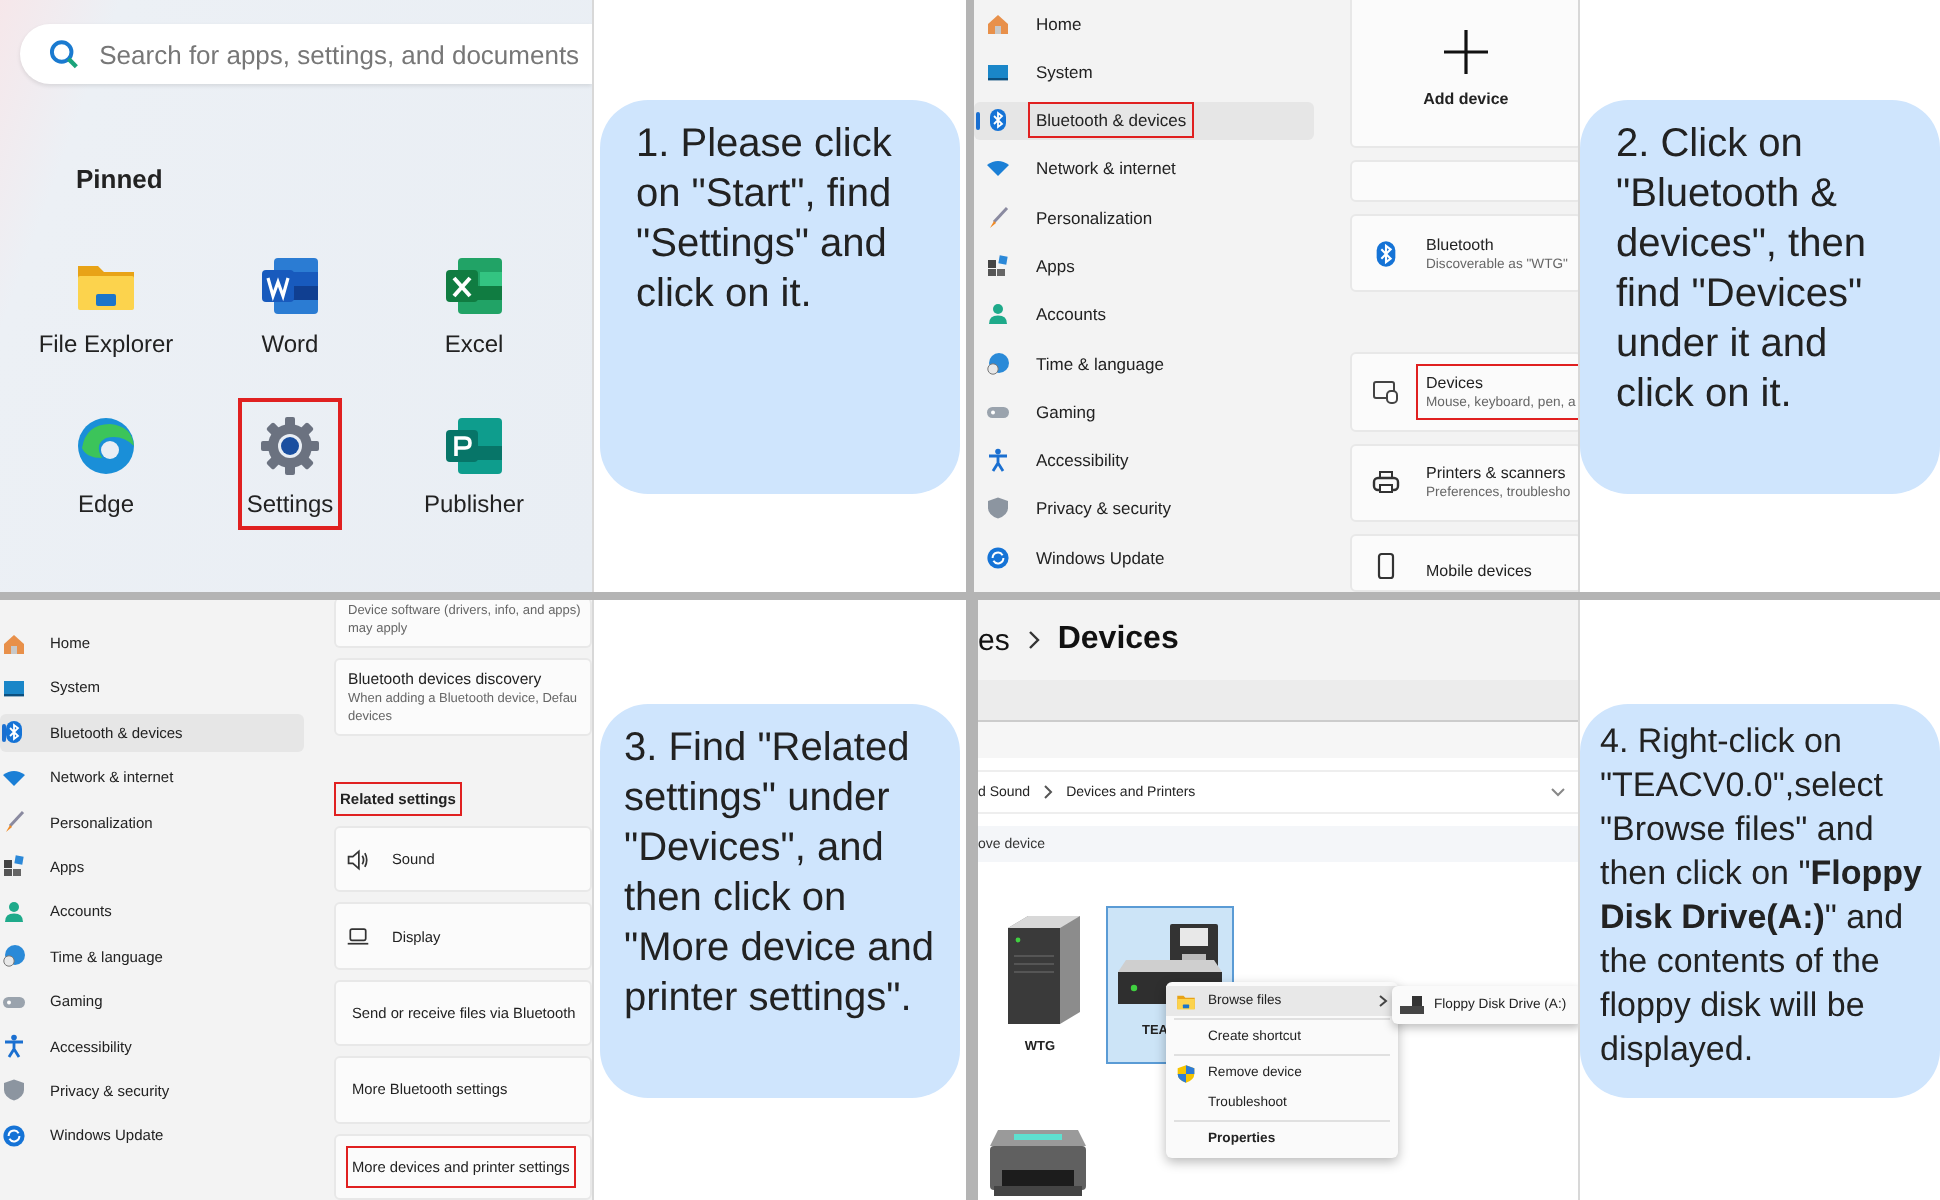 Image resolution: width=1940 pixels, height=1200 pixels. Describe the element at coordinates (994, 640) in the screenshot. I see `breadcrumb-item: es` at that location.